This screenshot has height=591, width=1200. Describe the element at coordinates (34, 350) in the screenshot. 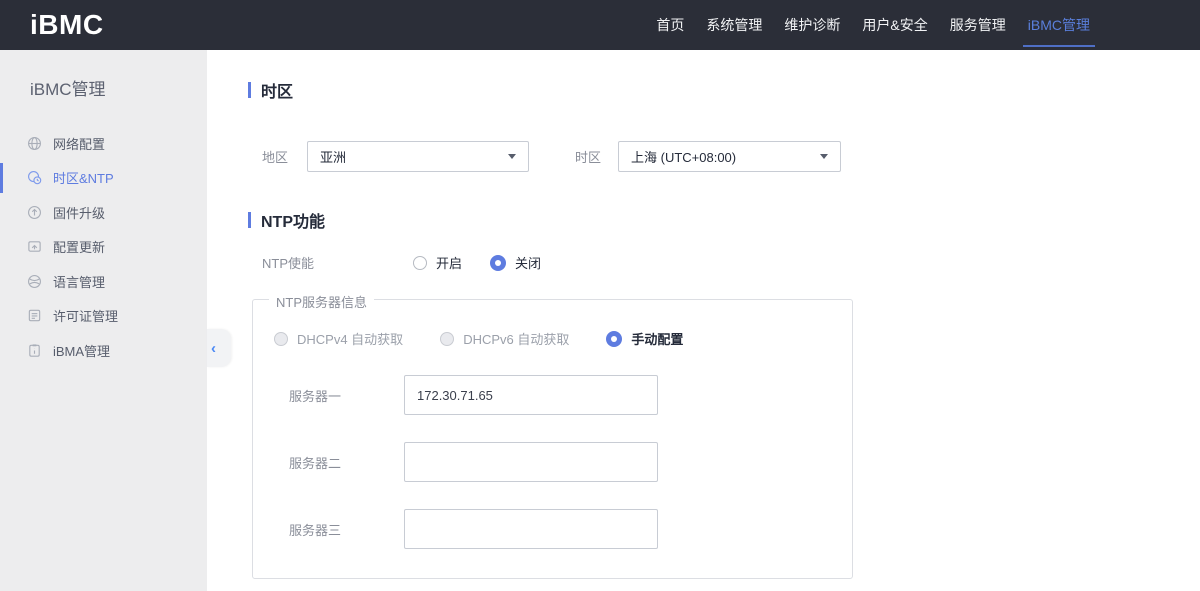

I see `ibma-clipboard-icon` at that location.